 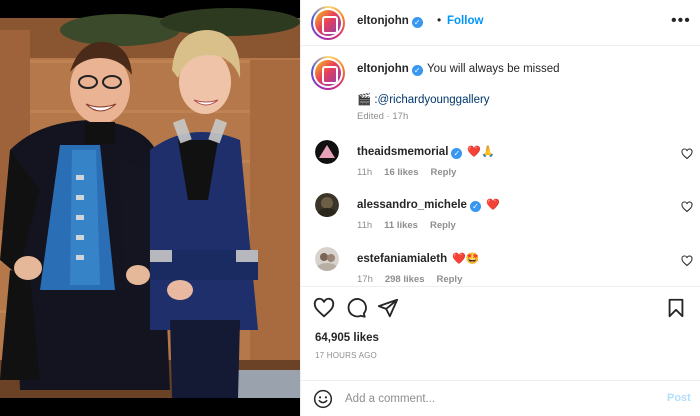 What do you see at coordinates (500, 215) in the screenshot?
I see `comment-item: alessandro_michele ✓ ❤️ 11h 11 likes Reply` at bounding box center [500, 215].